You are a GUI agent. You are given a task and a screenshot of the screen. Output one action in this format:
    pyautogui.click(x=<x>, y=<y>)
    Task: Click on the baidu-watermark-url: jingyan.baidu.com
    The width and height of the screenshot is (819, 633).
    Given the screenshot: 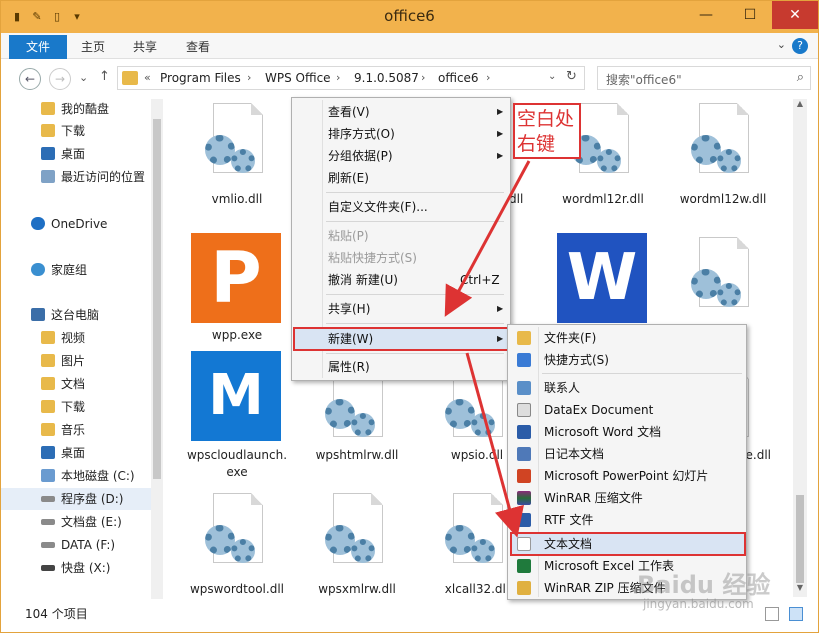 What is the action you would take?
    pyautogui.click(x=698, y=604)
    